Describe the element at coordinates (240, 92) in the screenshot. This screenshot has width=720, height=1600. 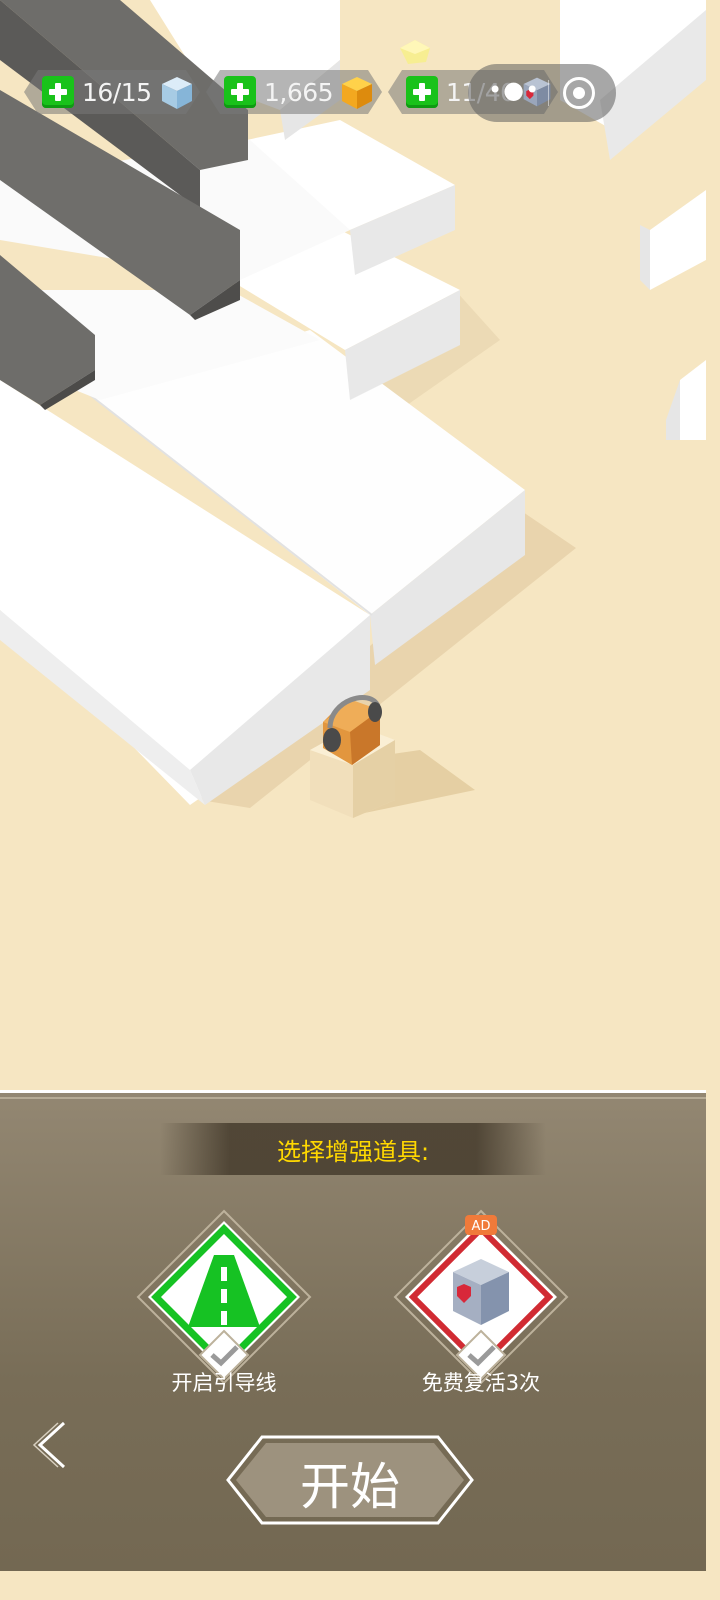
I see `add-coins-button` at that location.